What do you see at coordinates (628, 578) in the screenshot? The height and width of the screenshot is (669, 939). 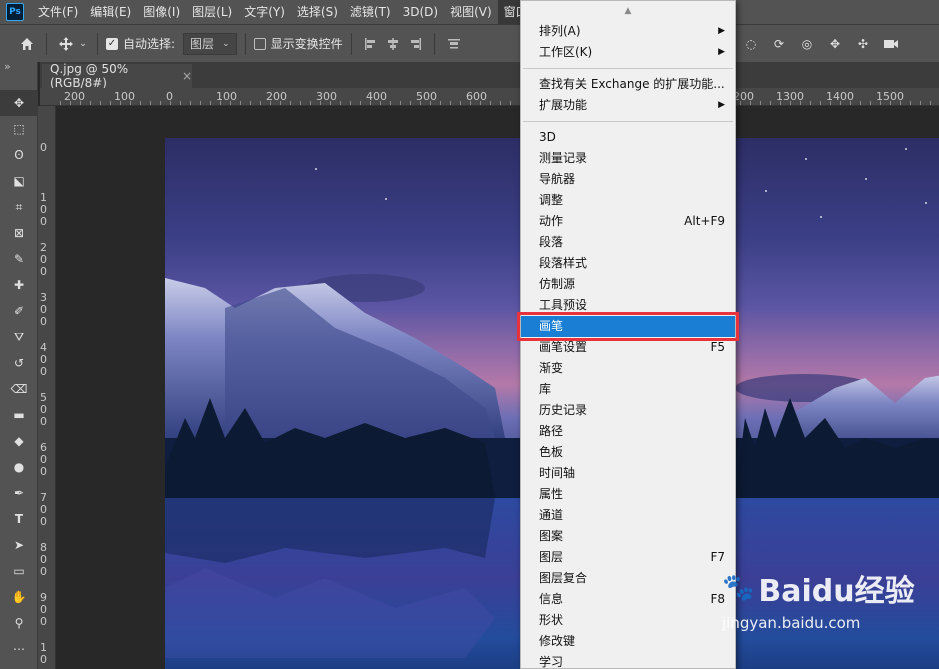 I see `menu-item: 图层复合` at bounding box center [628, 578].